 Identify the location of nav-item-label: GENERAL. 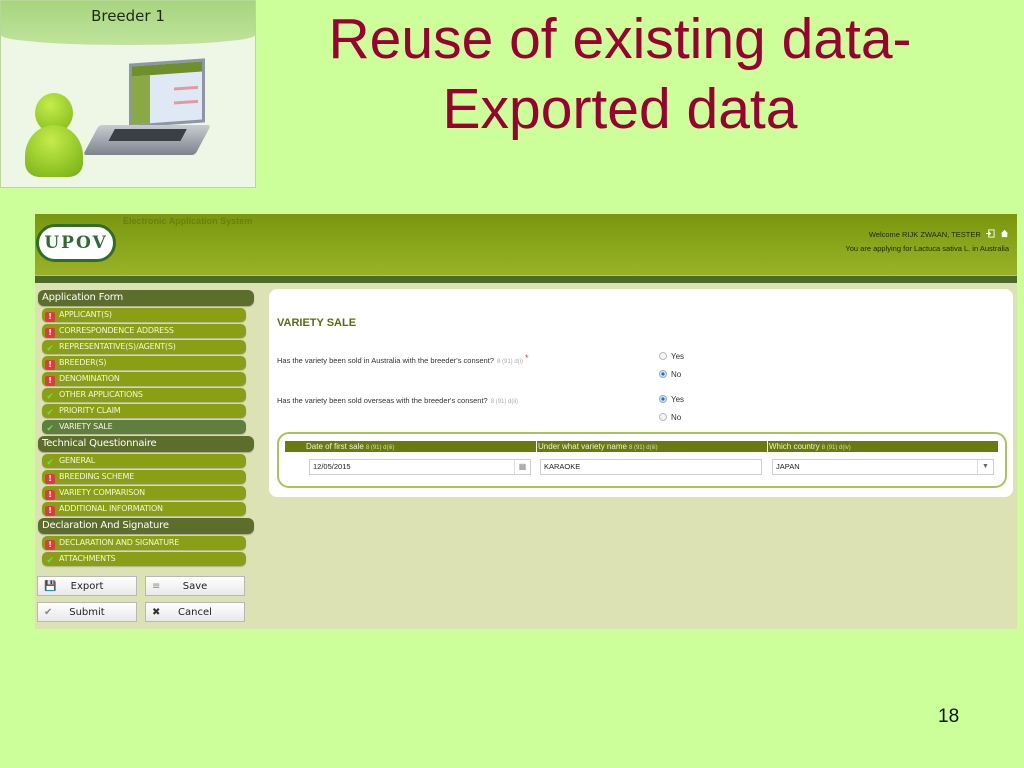
(77, 460).